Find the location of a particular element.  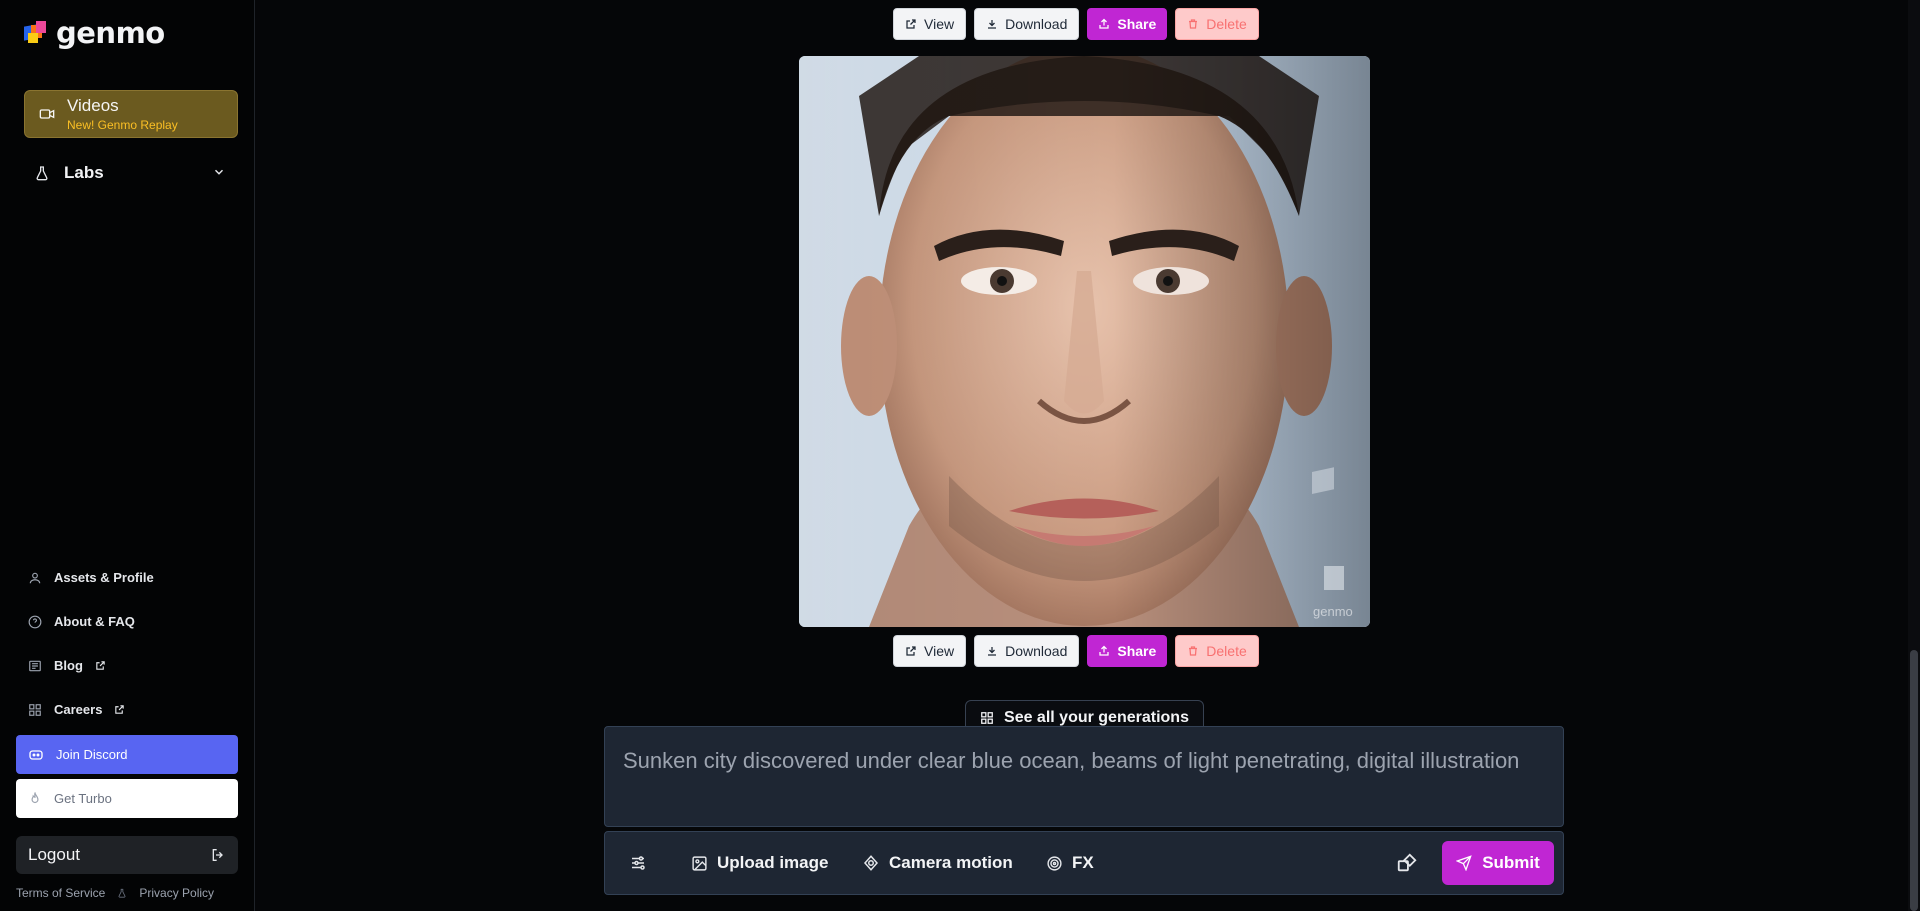

settings-button is located at coordinates (638, 863).